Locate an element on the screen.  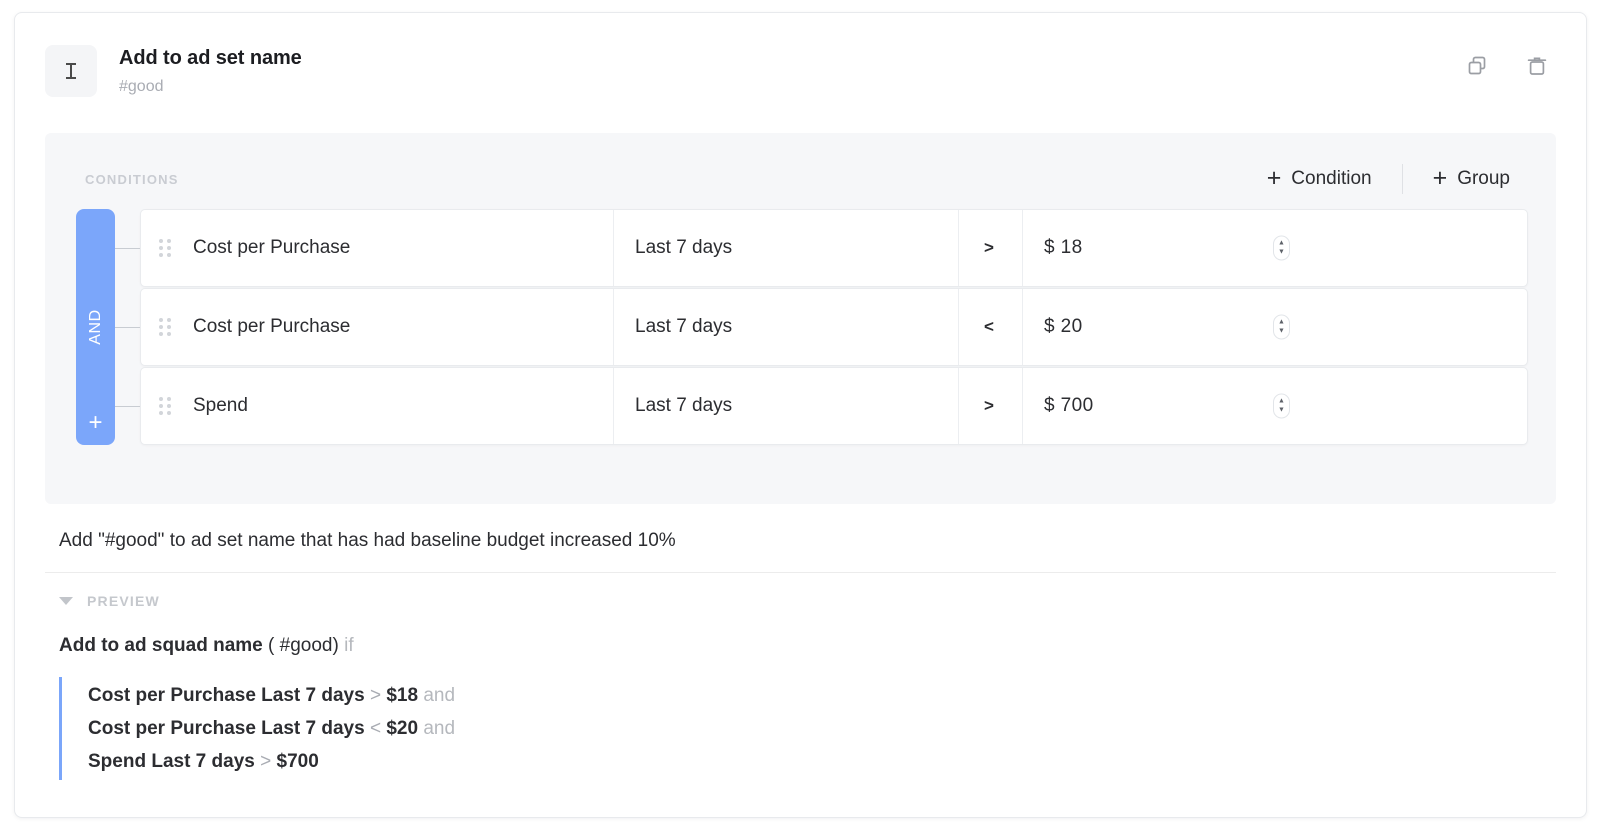
group-operator-and: AND + is located at coordinates (95, 327).